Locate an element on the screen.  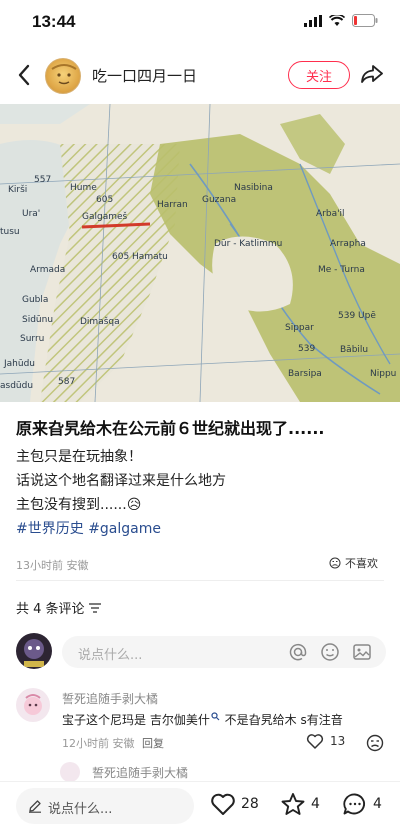
post-line: 话说这个地名翻译过来是什么地方 is located at coordinates (121, 481).